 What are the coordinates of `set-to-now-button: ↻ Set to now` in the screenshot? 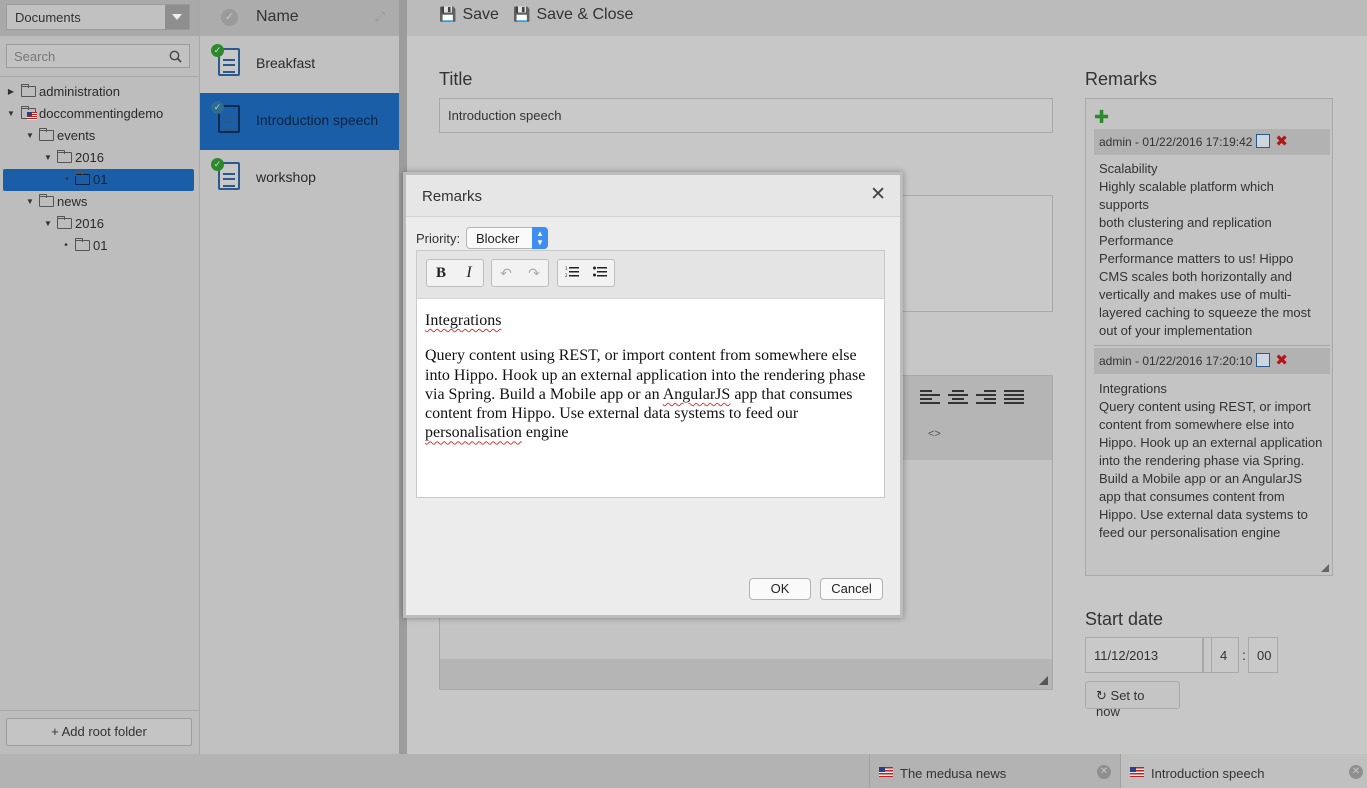 It's located at (1132, 700).